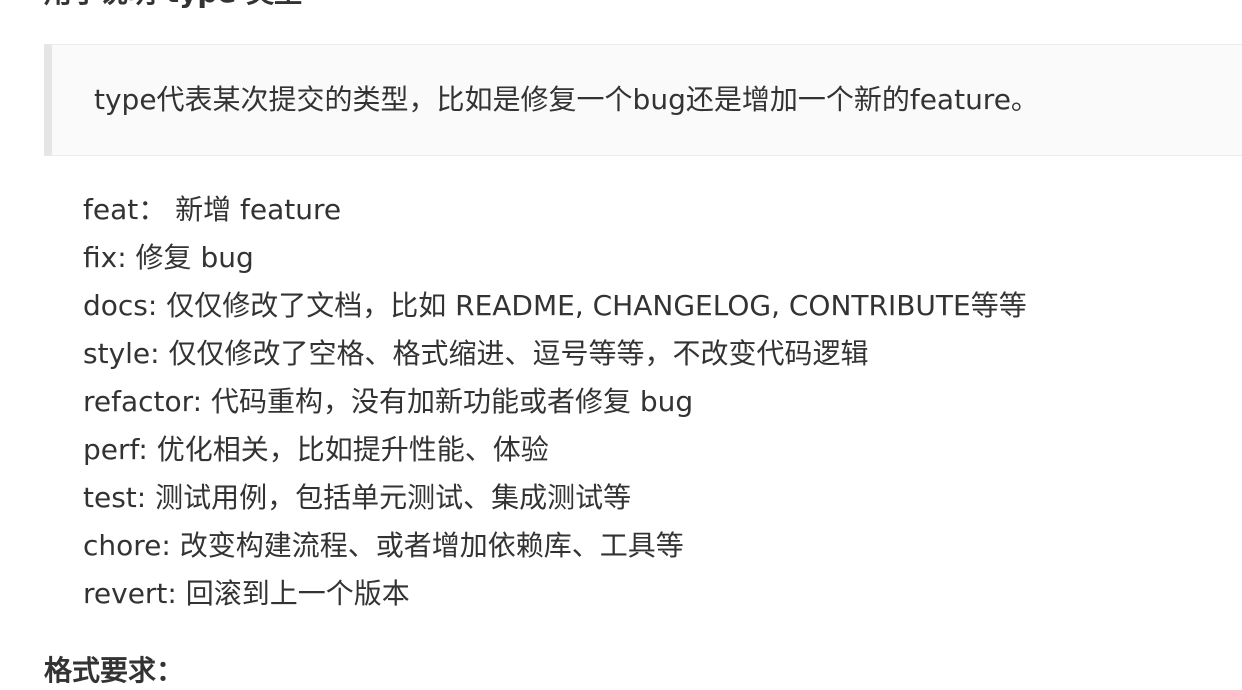 This screenshot has width=1242, height=690. What do you see at coordinates (316, 449) in the screenshot?
I see `type-item-perf: perf: 优化相关，比如提升性能、体验` at bounding box center [316, 449].